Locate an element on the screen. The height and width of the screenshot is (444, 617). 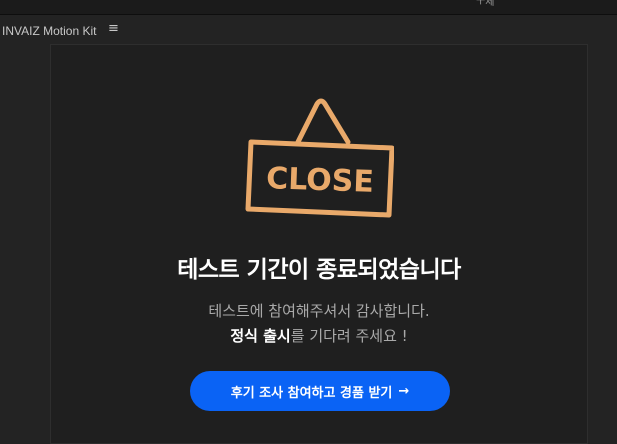
topbar-fragment-text: ㅜ제 is located at coordinates (485, 4).